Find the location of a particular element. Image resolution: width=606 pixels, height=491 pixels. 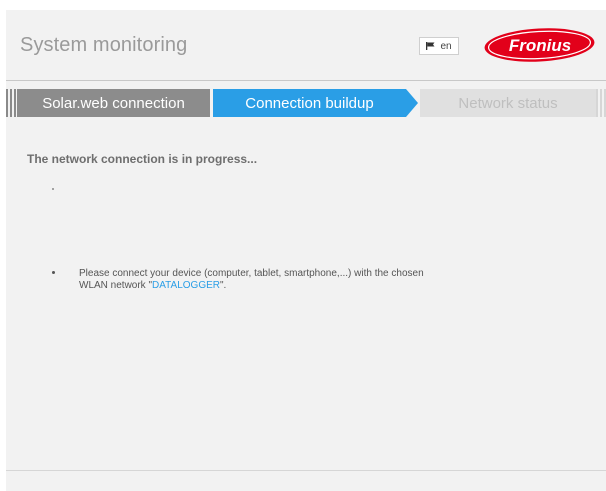

step-network-status: Network status is located at coordinates (508, 103).